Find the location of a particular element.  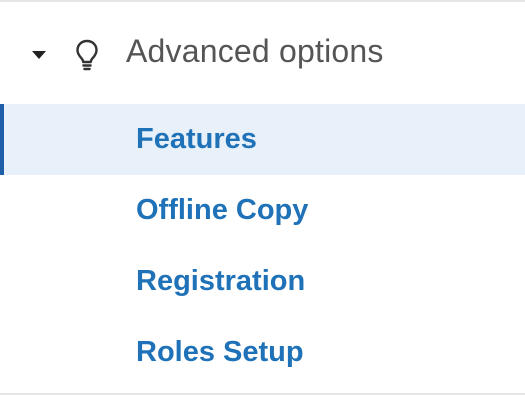

nav-item-label: Roles Setup is located at coordinates (220, 352).